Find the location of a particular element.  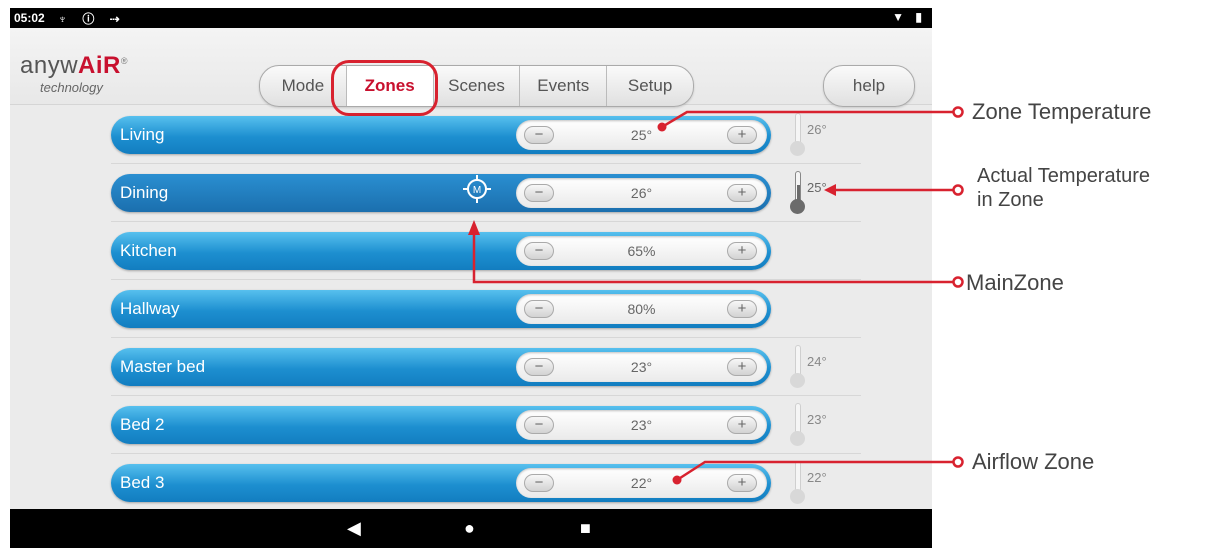

zone-name: Master bed is located at coordinates (163, 366).